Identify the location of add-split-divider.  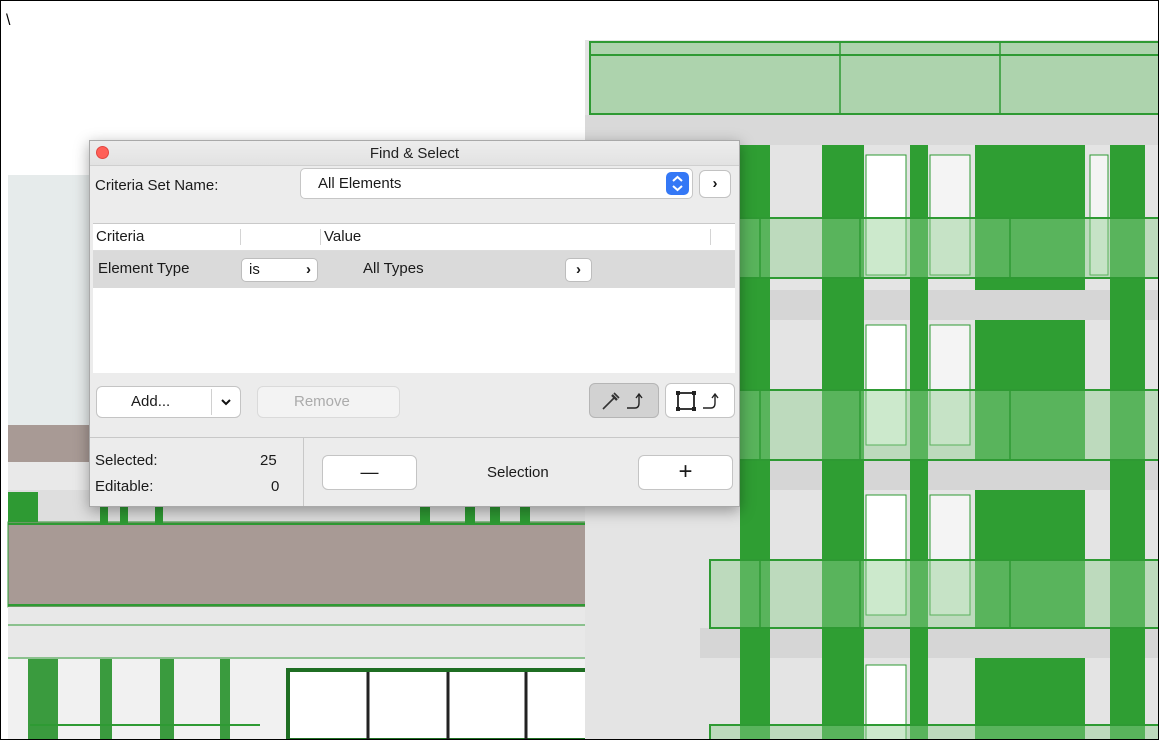
(211, 402).